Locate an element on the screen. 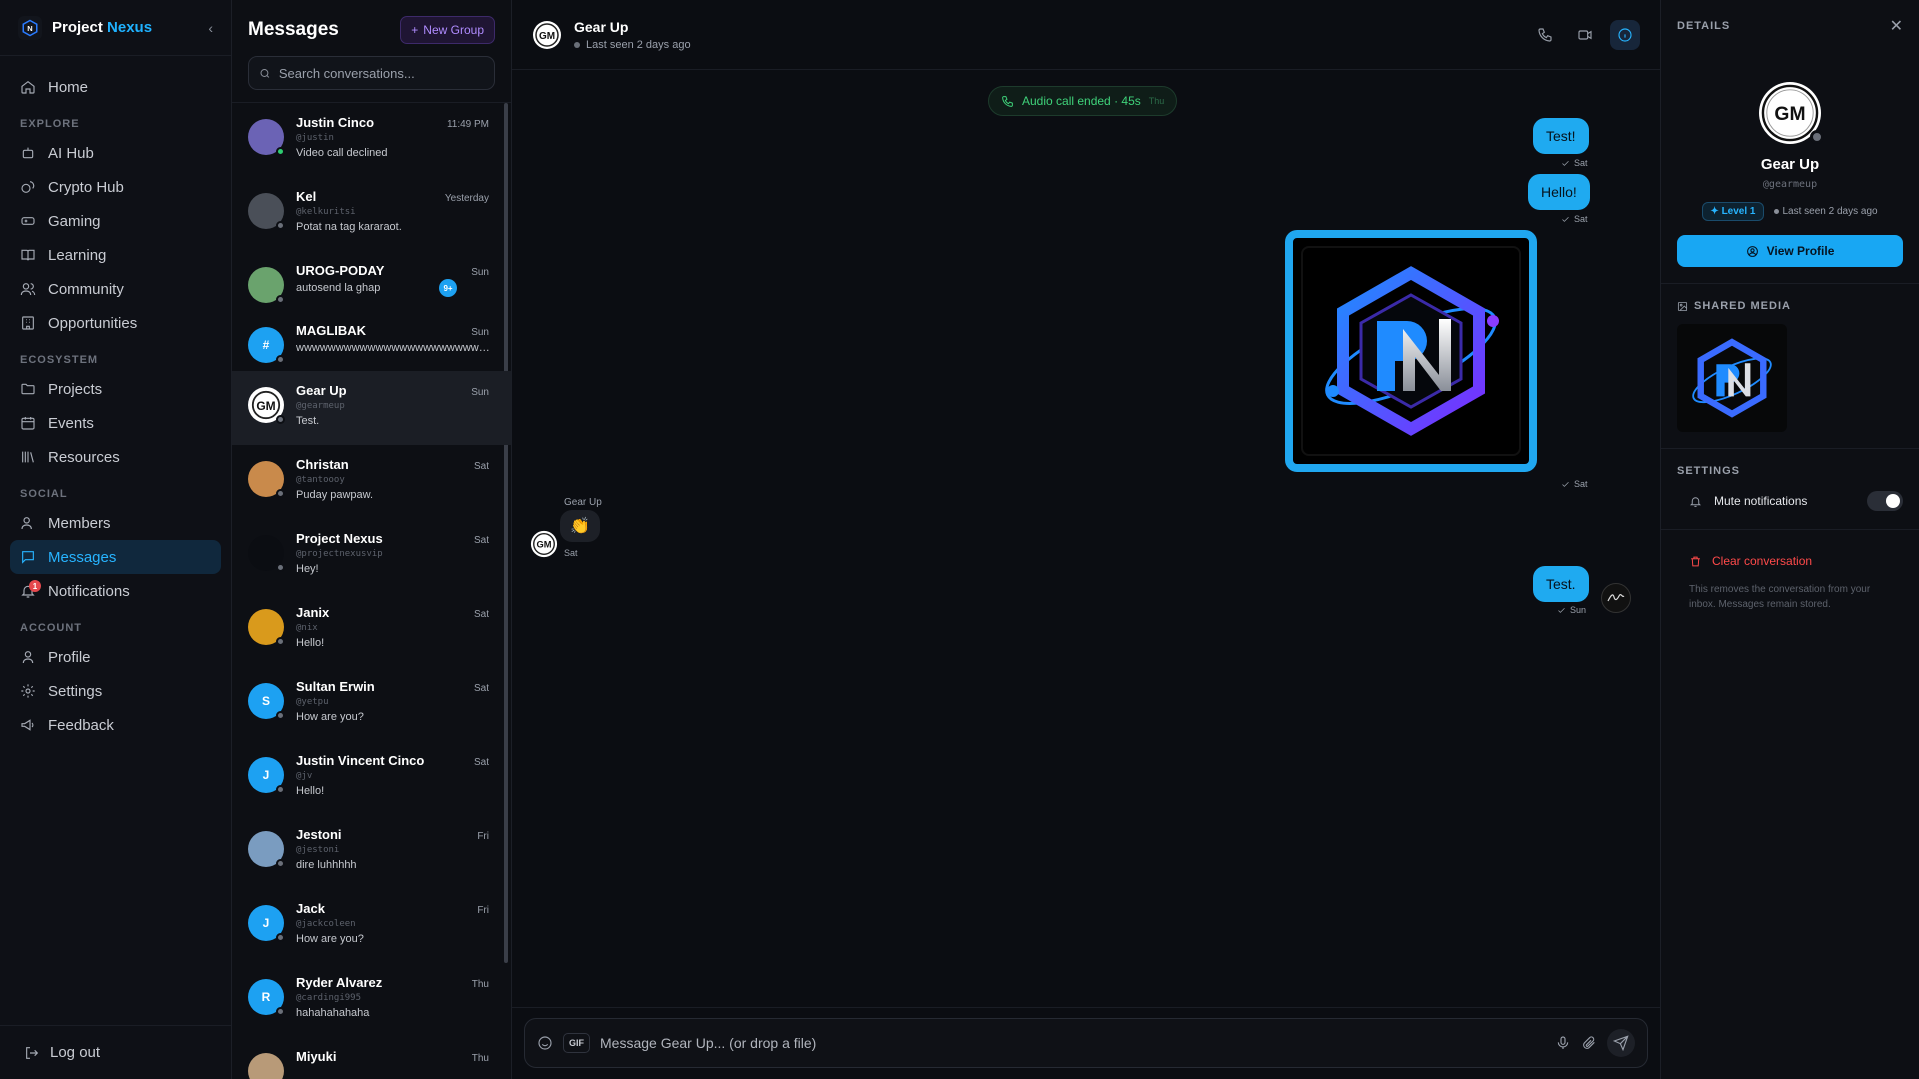 The image size is (1919, 1079). nav-item-notifications: 1 Notifications is located at coordinates (115, 591).